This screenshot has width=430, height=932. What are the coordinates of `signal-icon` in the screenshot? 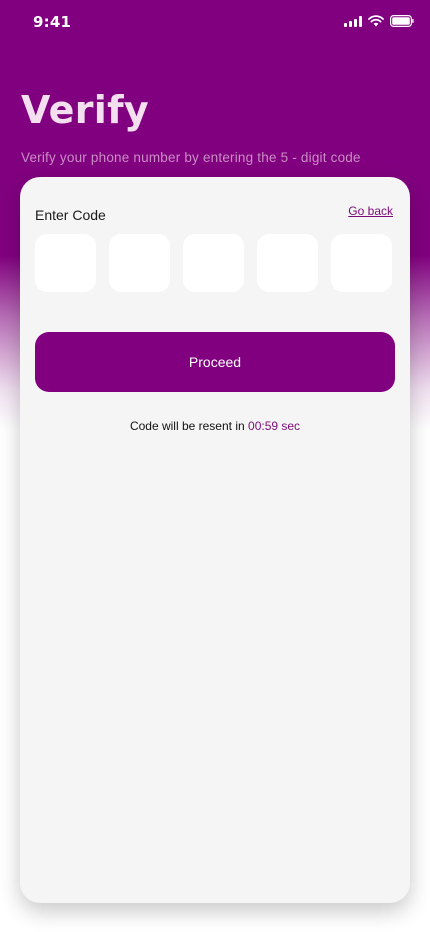 It's located at (353, 21).